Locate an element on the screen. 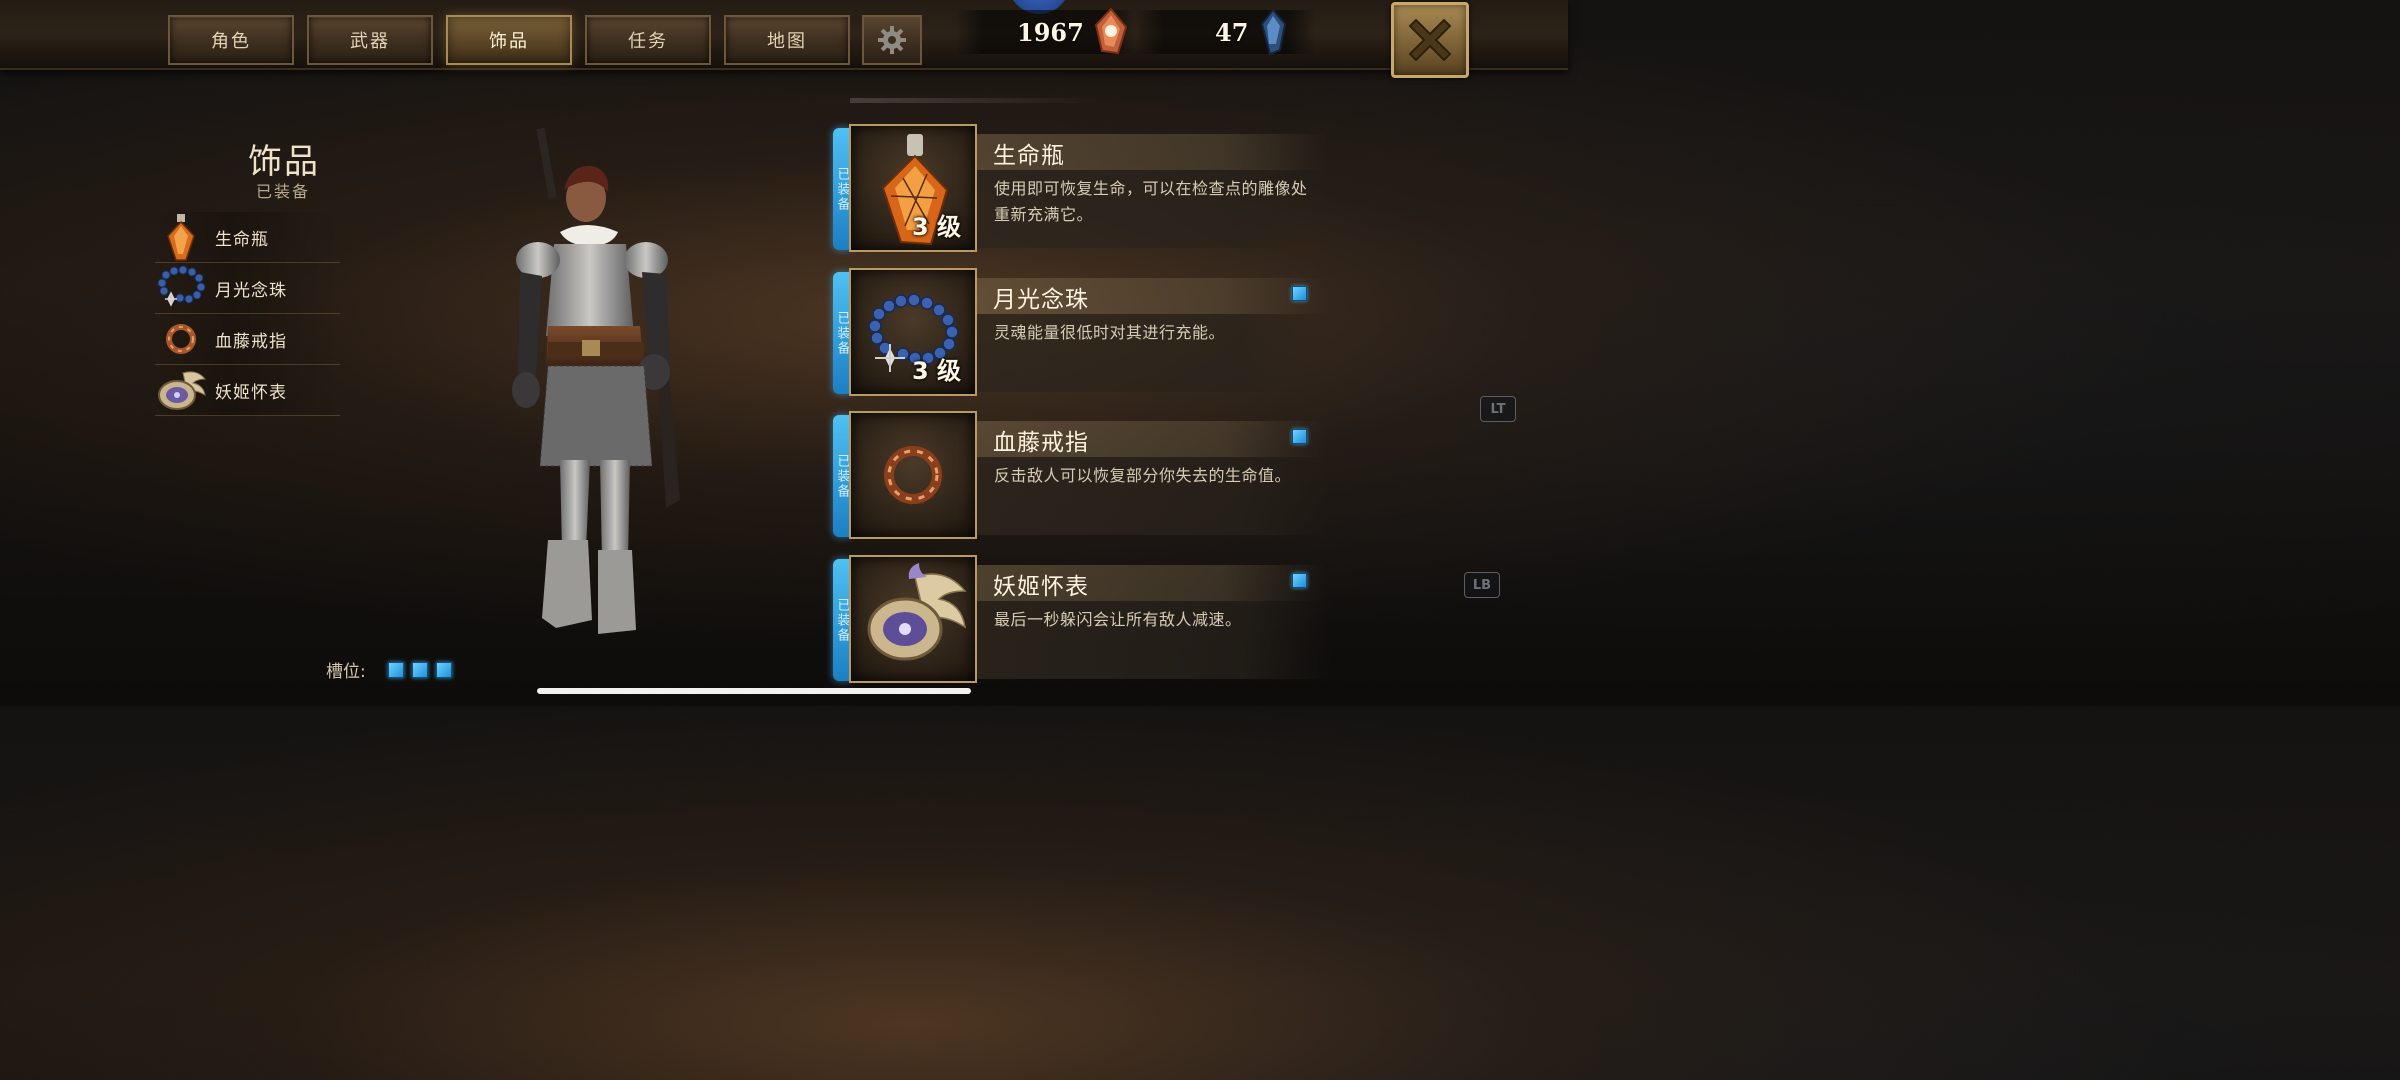 The height and width of the screenshot is (1080, 2400). potion-icon is located at coordinates (181, 237).